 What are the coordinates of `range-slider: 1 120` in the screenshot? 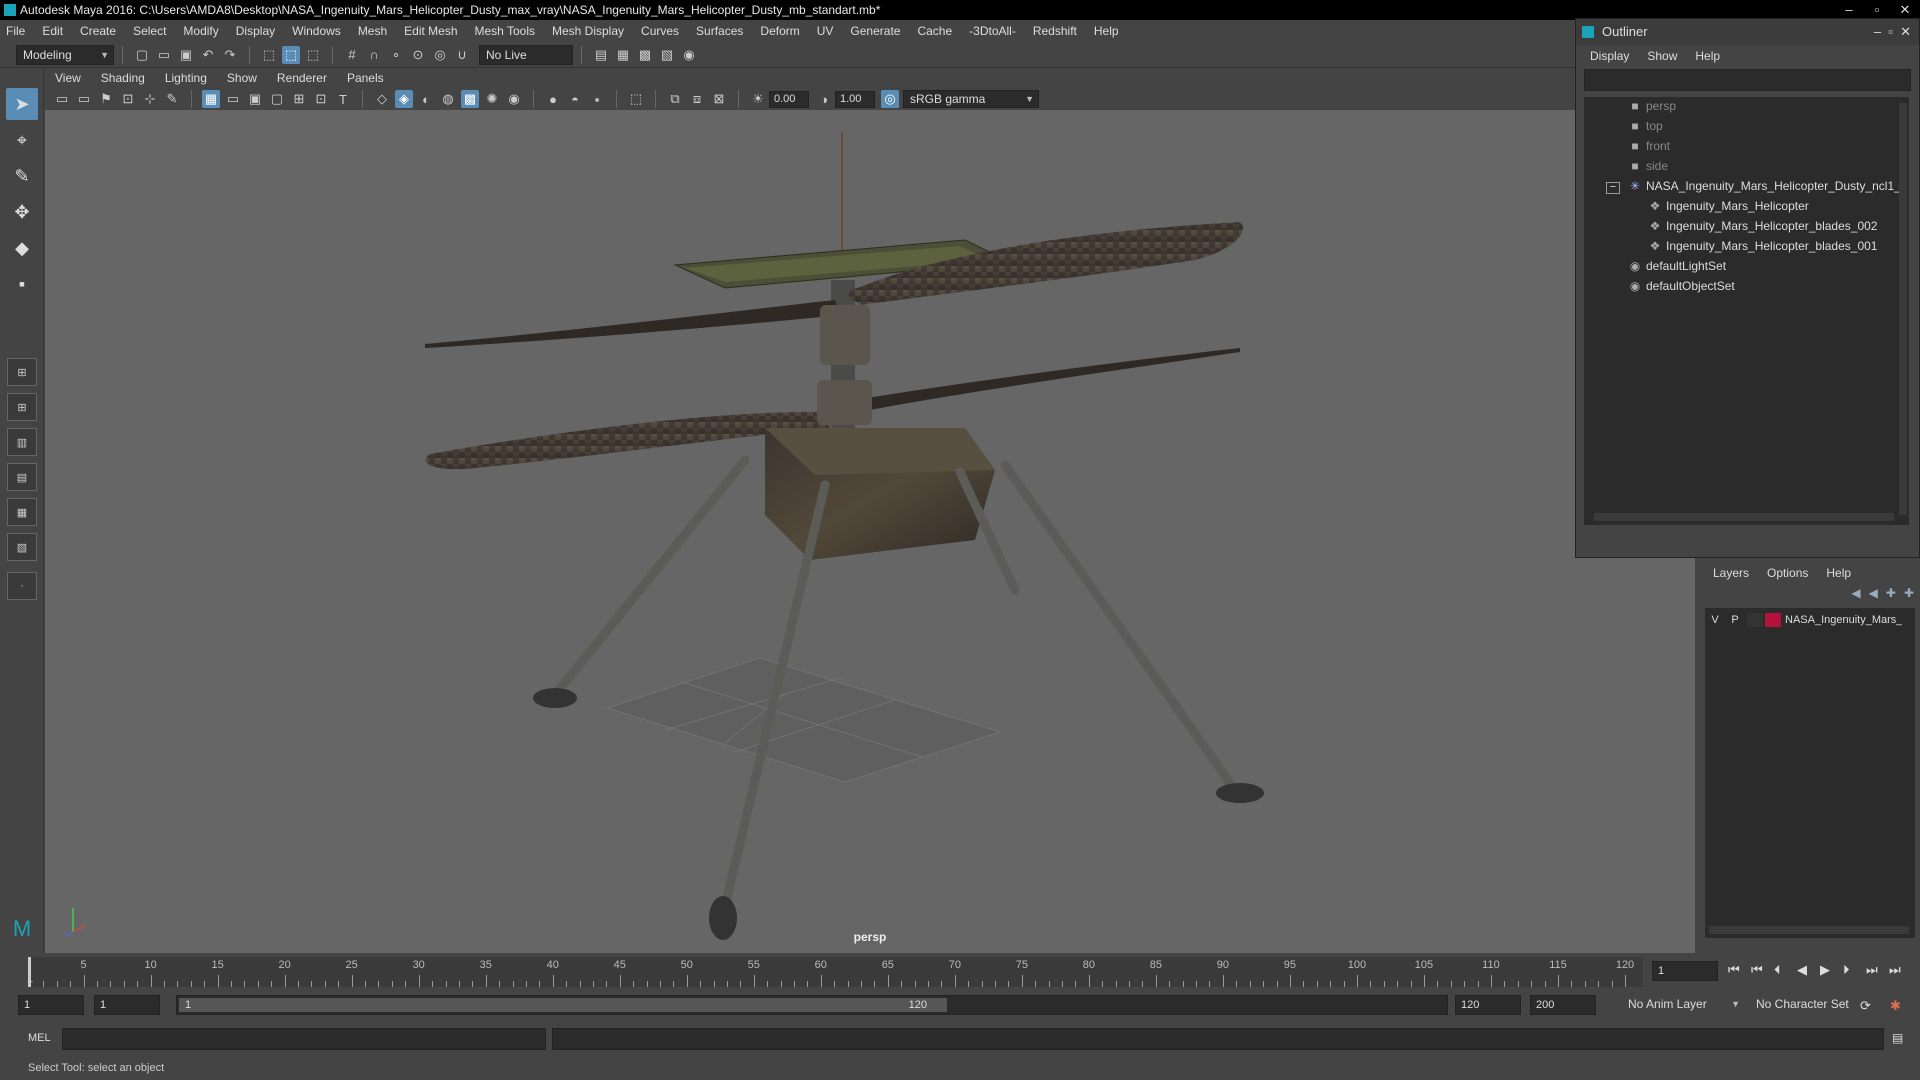 It's located at (812, 1005).